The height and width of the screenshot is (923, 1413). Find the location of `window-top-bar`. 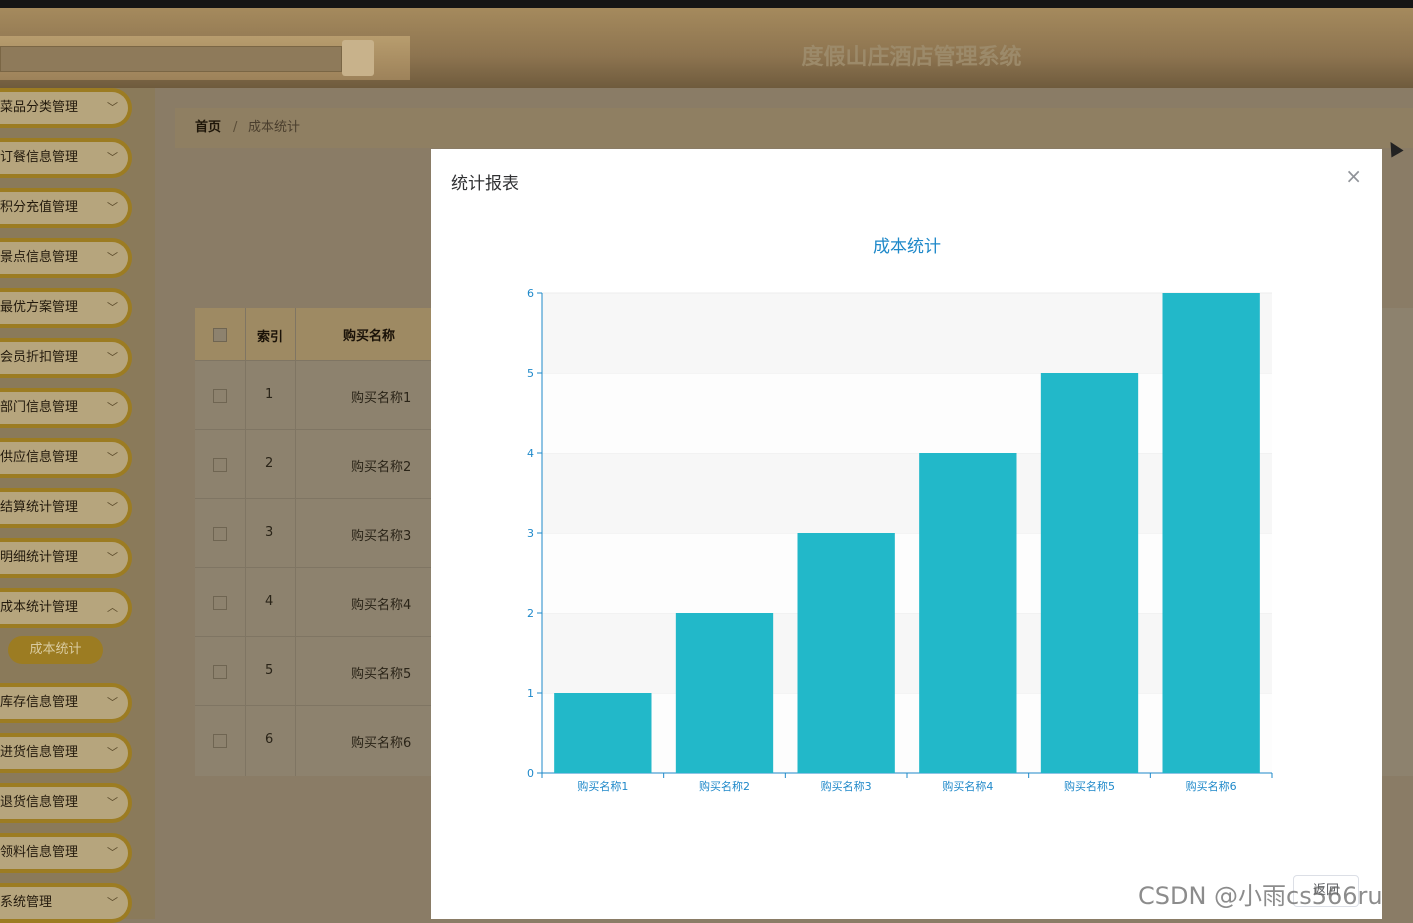

window-top-bar is located at coordinates (706, 4).